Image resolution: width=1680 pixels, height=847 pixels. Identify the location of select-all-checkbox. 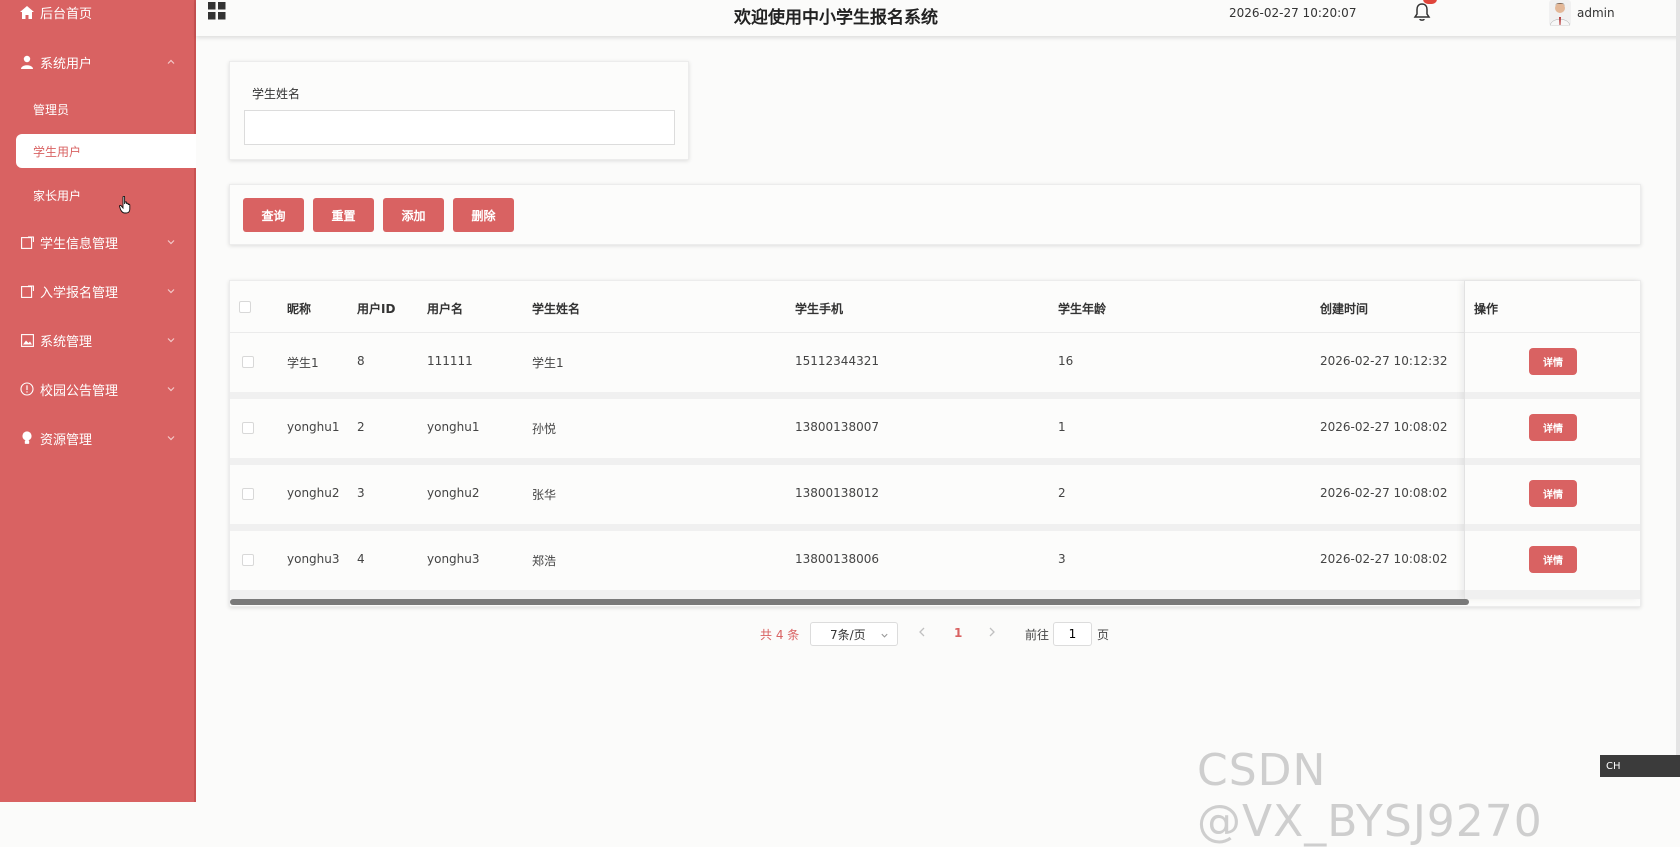
(245, 307).